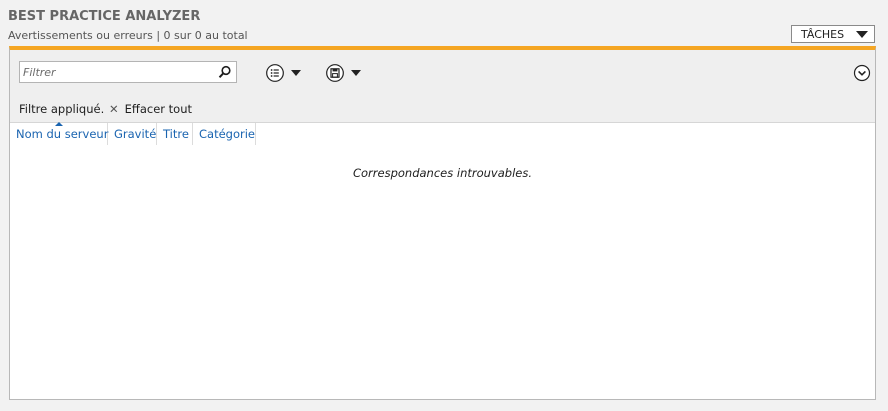  What do you see at coordinates (227, 134) in the screenshot?
I see `column-header-label: Catégorie` at bounding box center [227, 134].